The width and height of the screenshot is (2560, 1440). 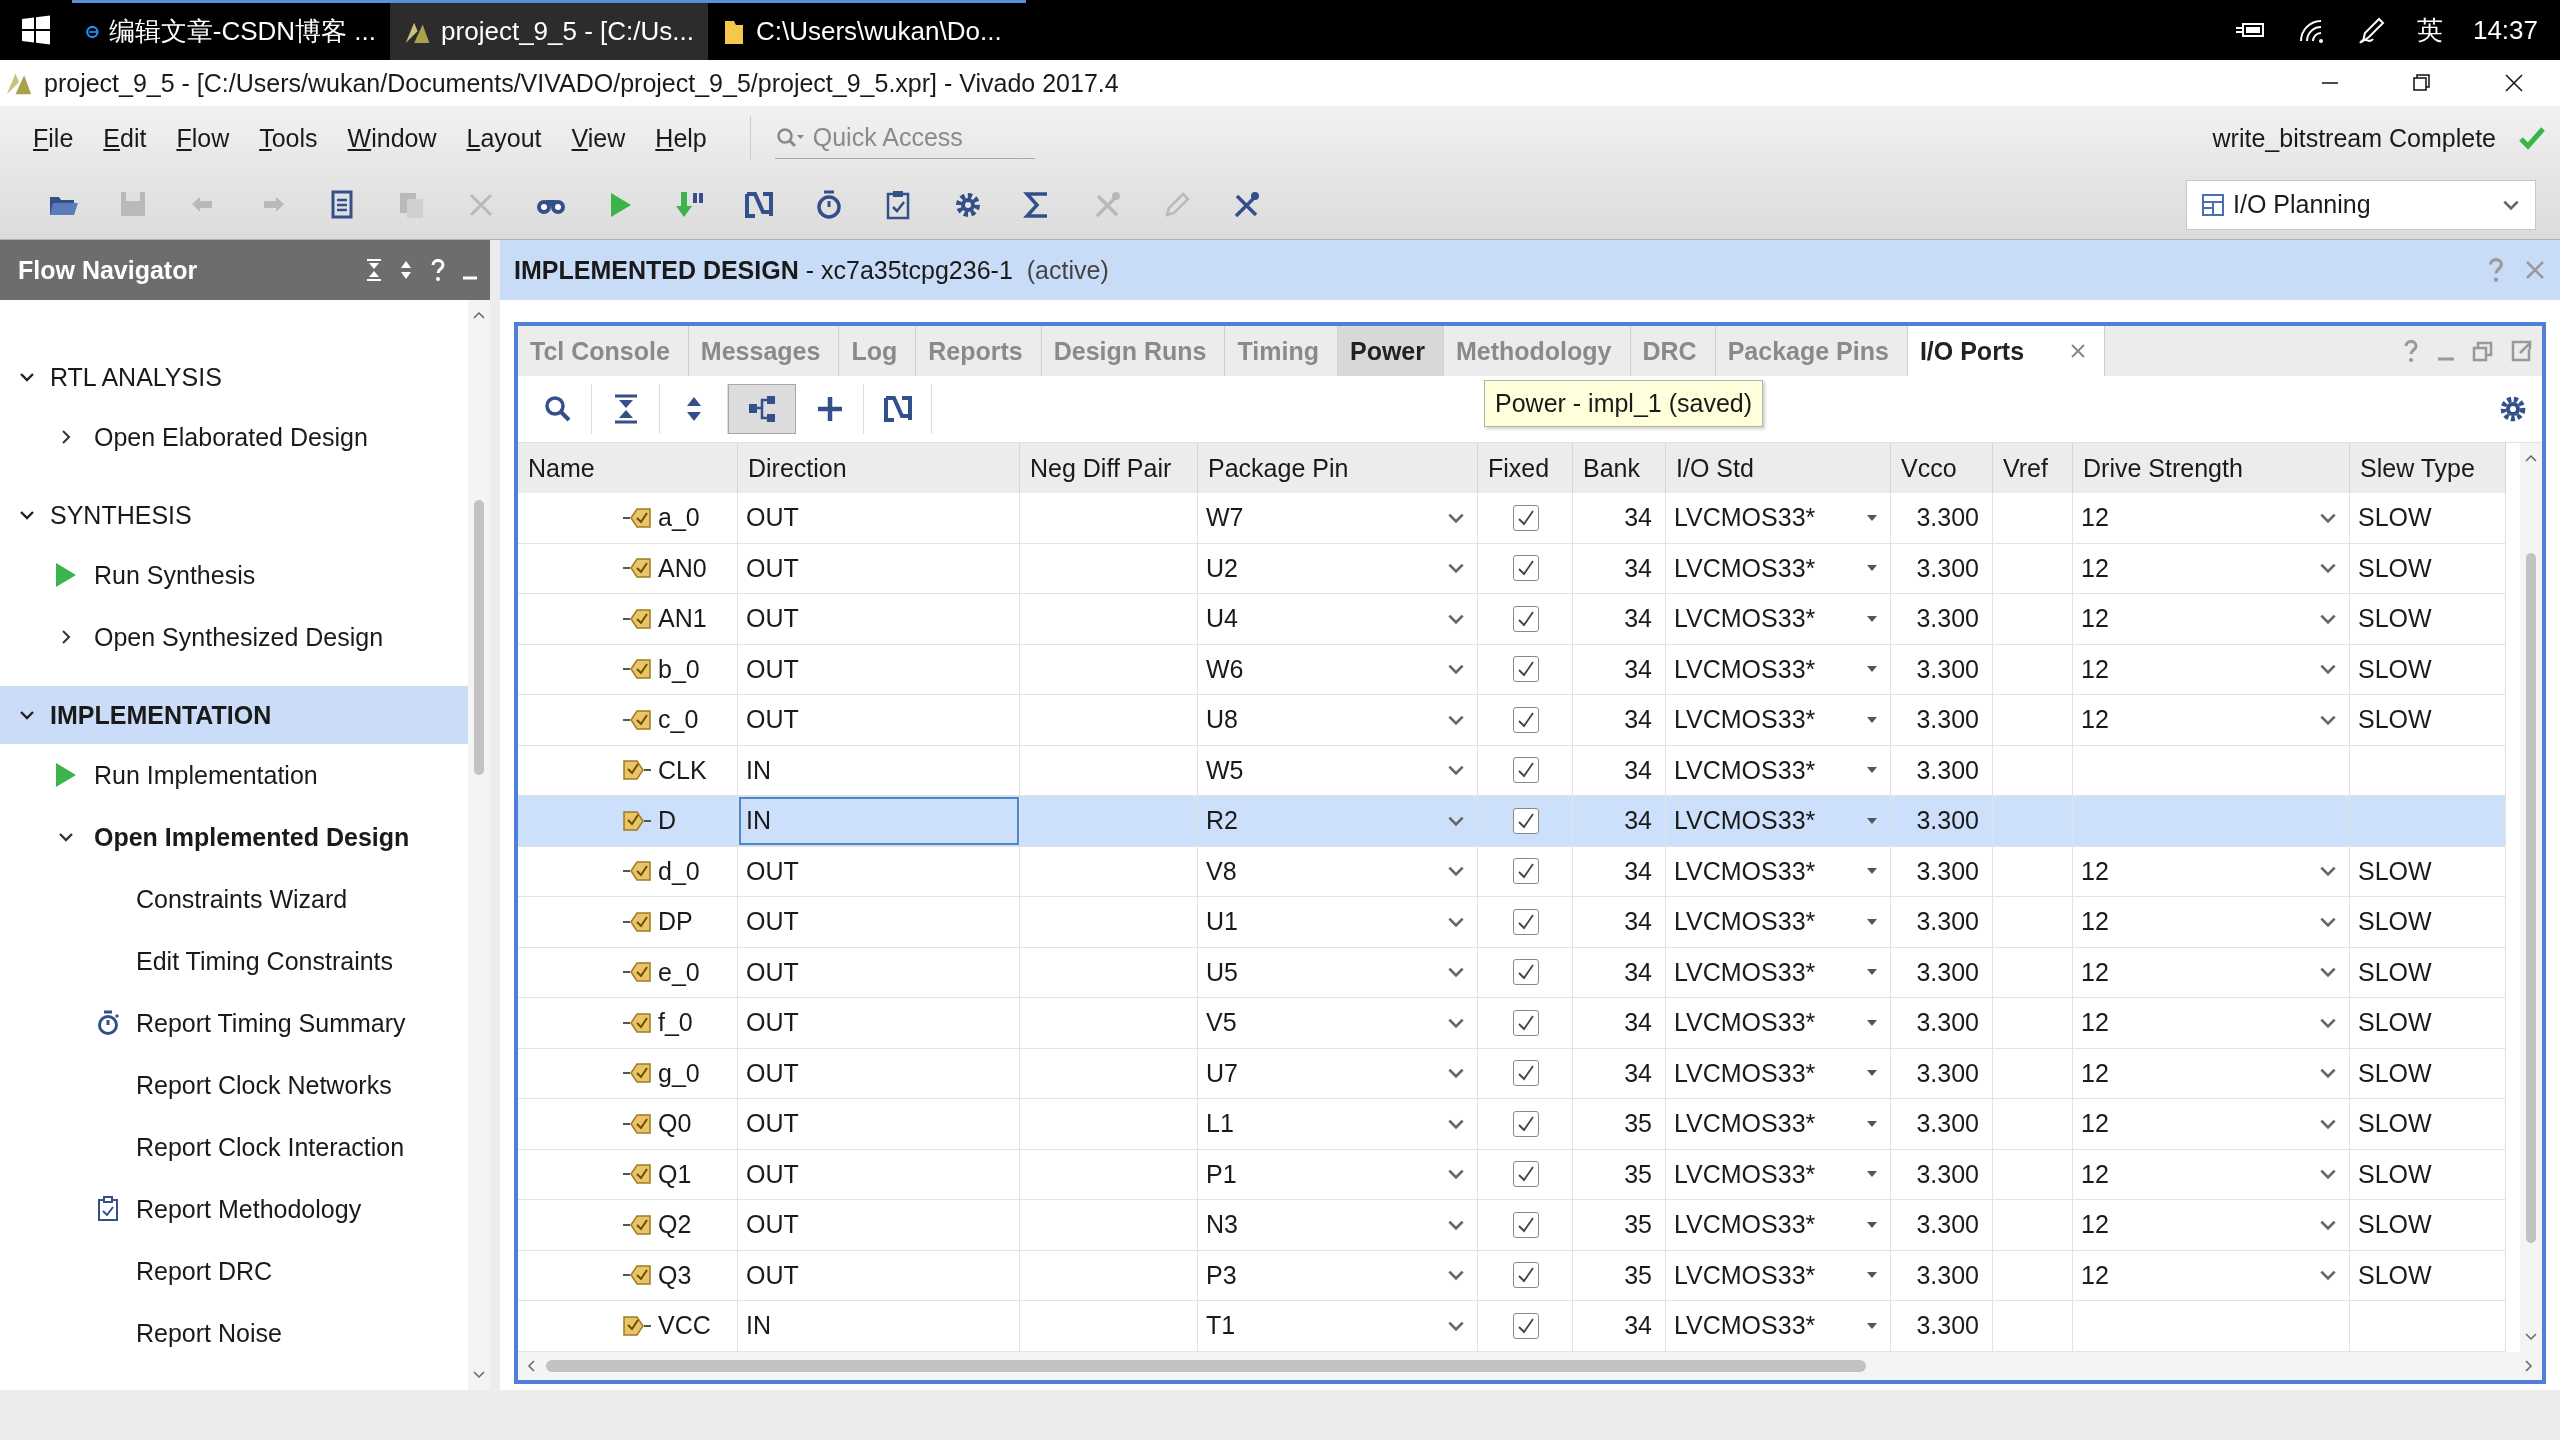 I want to click on column-header: Name, so click(x=628, y=468).